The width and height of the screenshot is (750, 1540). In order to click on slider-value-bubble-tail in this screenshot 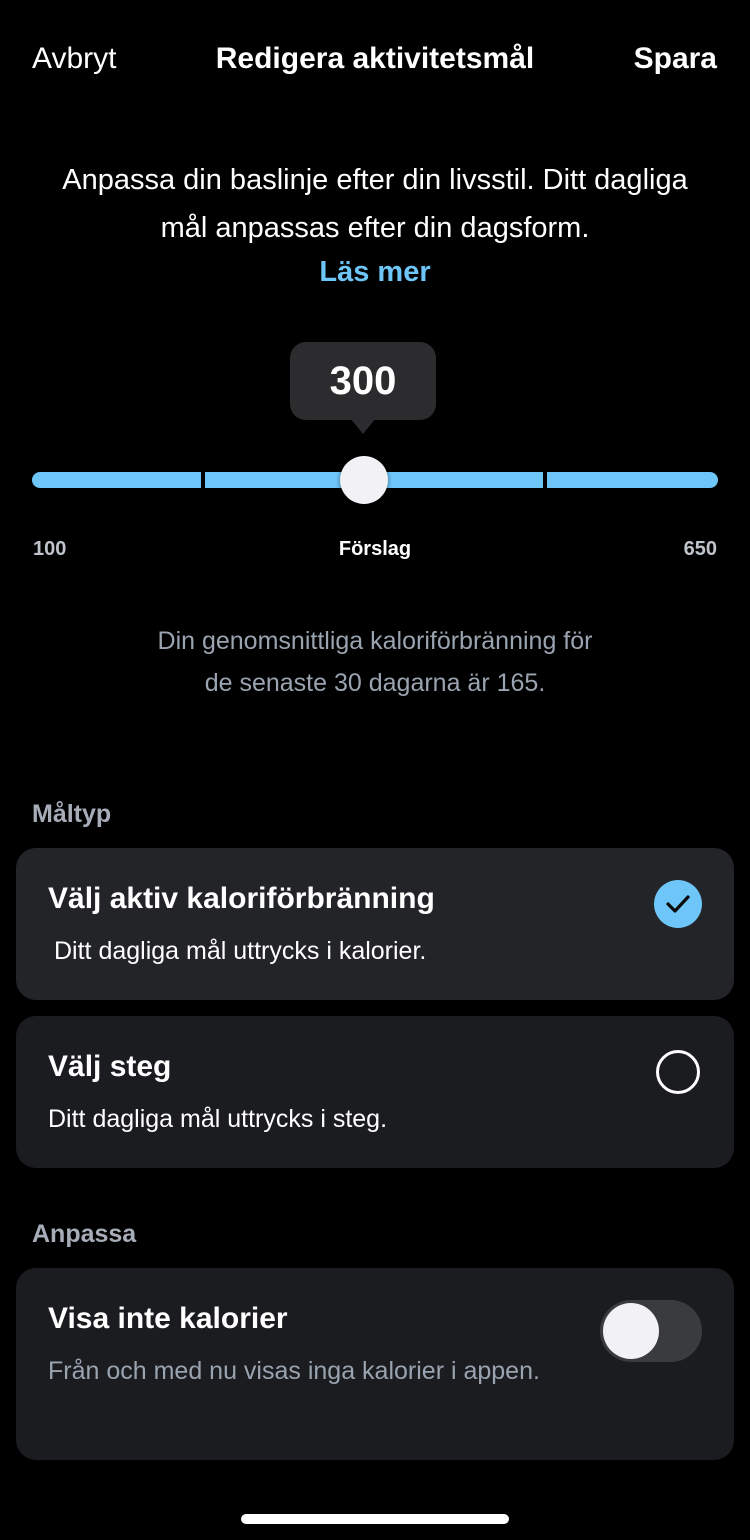, I will do `click(363, 426)`.